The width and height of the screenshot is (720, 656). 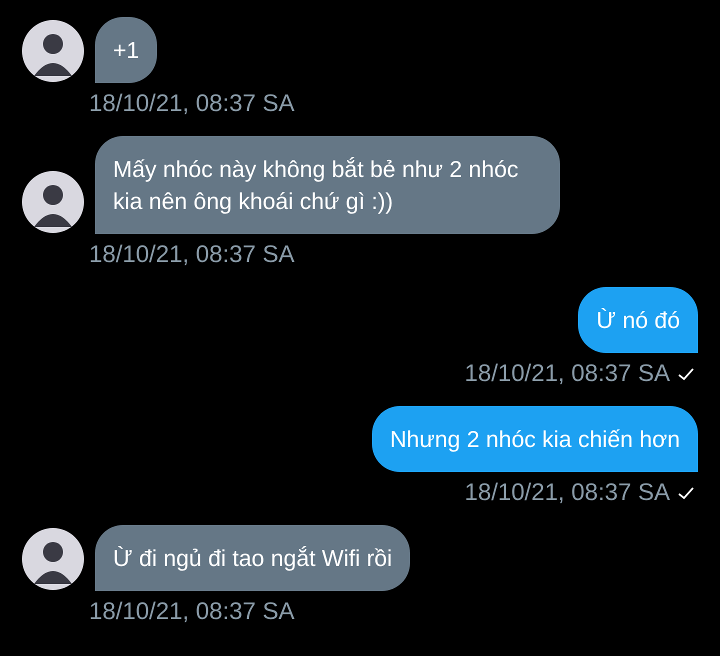 I want to click on sent-message-bubble: Nhưng 2 nhóc kia chiến hơn, so click(x=535, y=439).